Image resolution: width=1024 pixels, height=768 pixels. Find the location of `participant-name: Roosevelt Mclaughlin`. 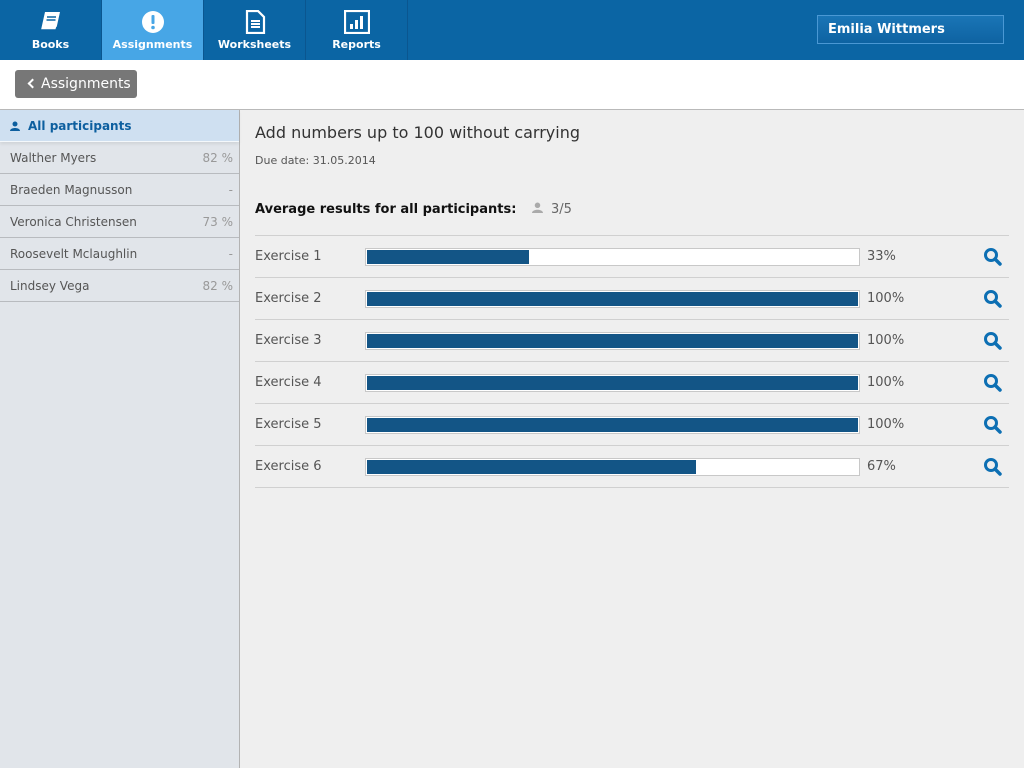

participant-name: Roosevelt Mclaughlin is located at coordinates (74, 254).